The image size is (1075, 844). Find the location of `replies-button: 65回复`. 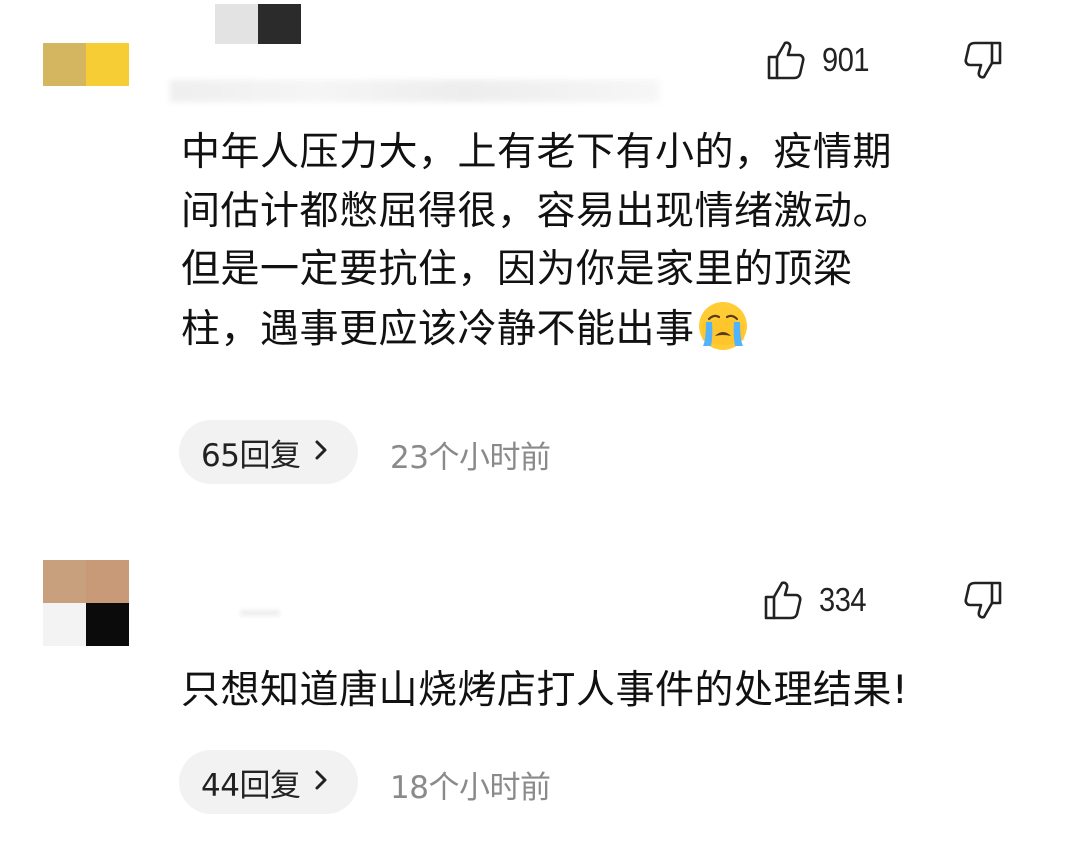

replies-button: 65回复 is located at coordinates (269, 452).